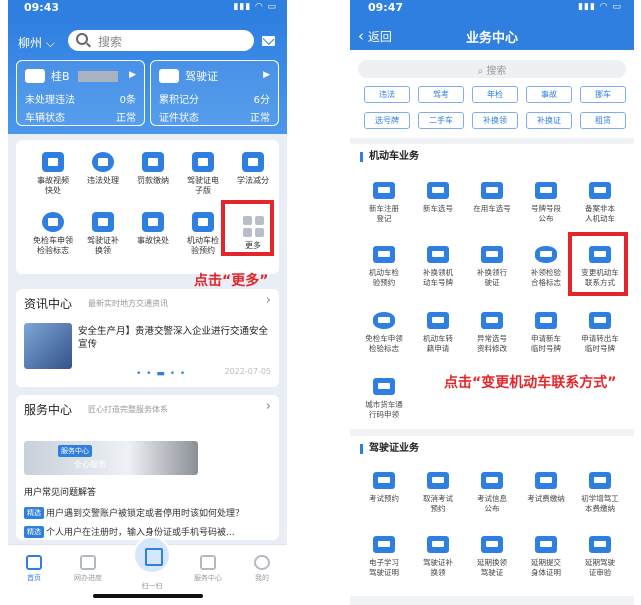 Image resolution: width=641 pixels, height=605 pixels. I want to click on item-plate-range: 号牌号段 公布, so click(546, 202).